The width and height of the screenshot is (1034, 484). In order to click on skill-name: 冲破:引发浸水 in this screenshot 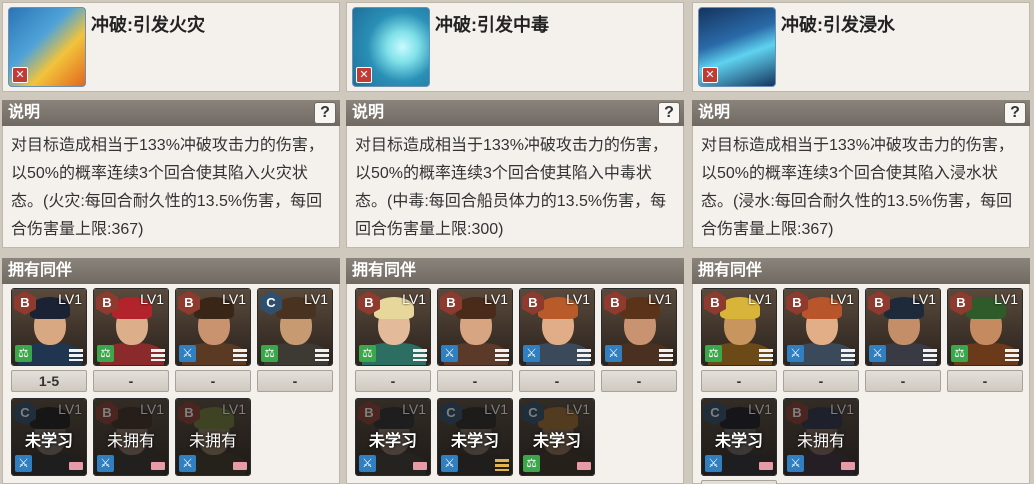, I will do `click(838, 25)`.